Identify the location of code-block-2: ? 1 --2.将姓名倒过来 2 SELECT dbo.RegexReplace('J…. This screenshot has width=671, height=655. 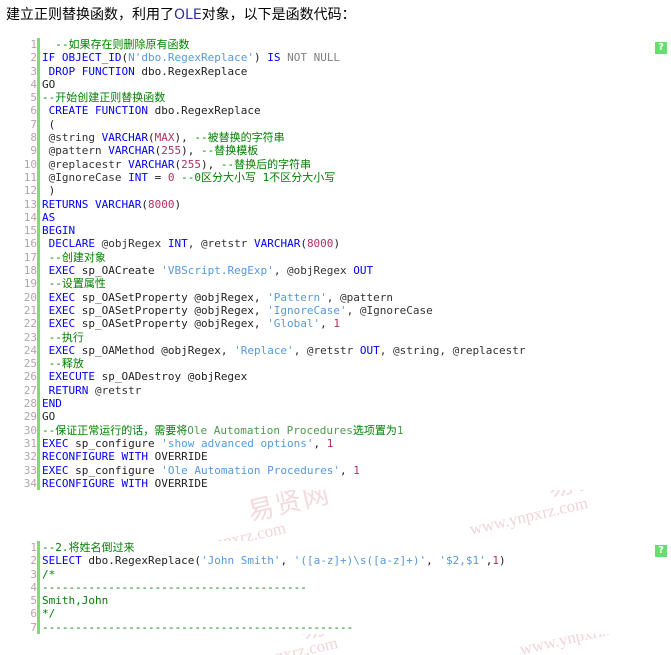
(335, 588).